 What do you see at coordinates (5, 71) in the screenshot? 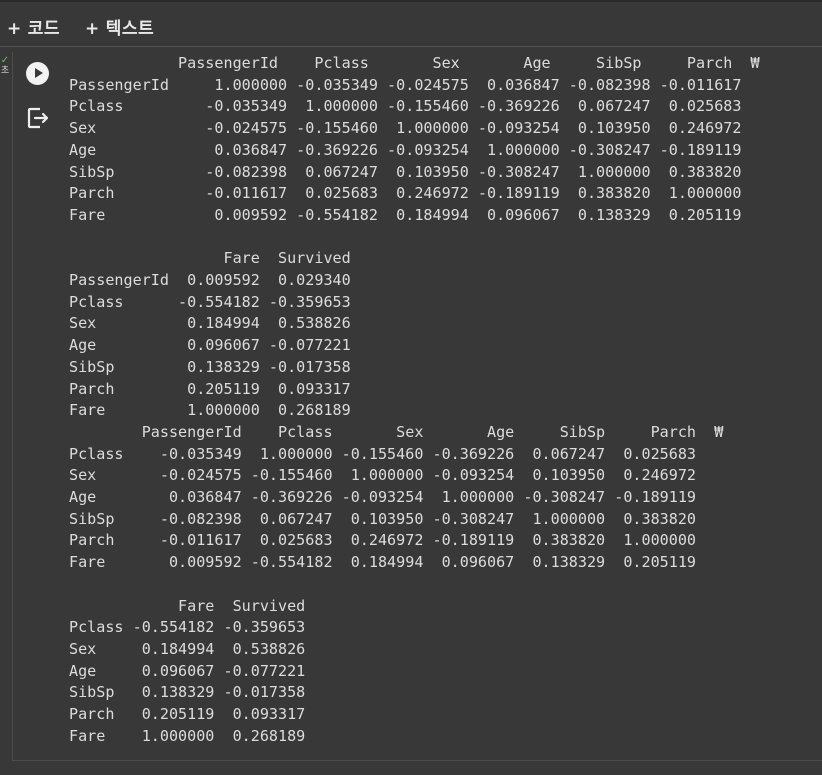
I see `execution-time-label: 초` at bounding box center [5, 71].